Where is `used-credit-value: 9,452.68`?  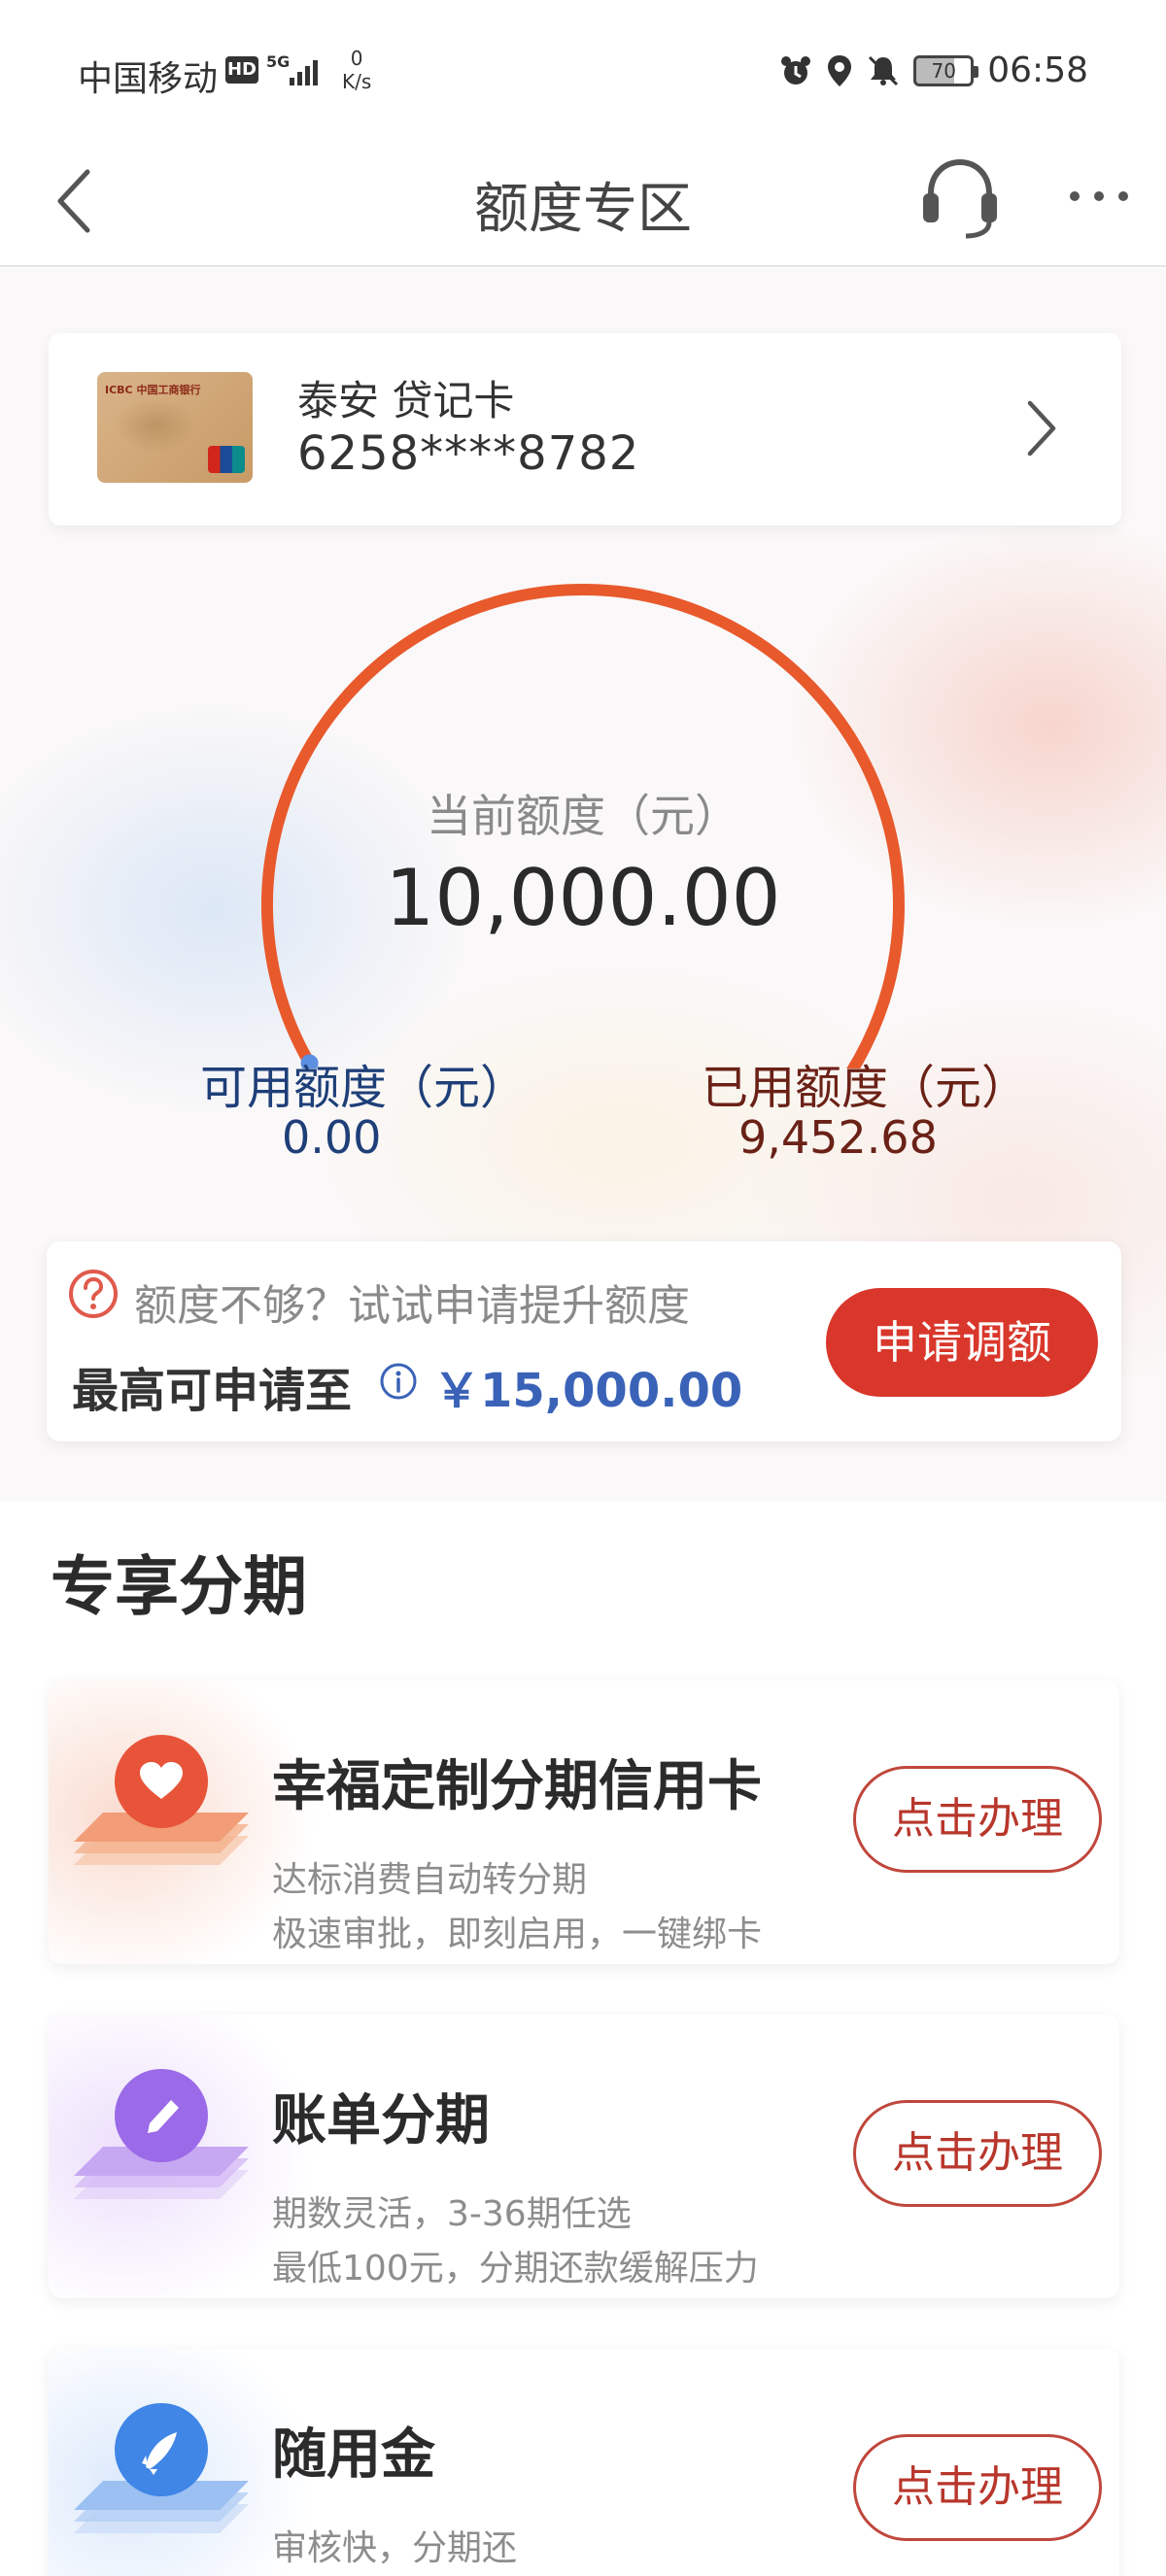 used-credit-value: 9,452.68 is located at coordinates (838, 1137).